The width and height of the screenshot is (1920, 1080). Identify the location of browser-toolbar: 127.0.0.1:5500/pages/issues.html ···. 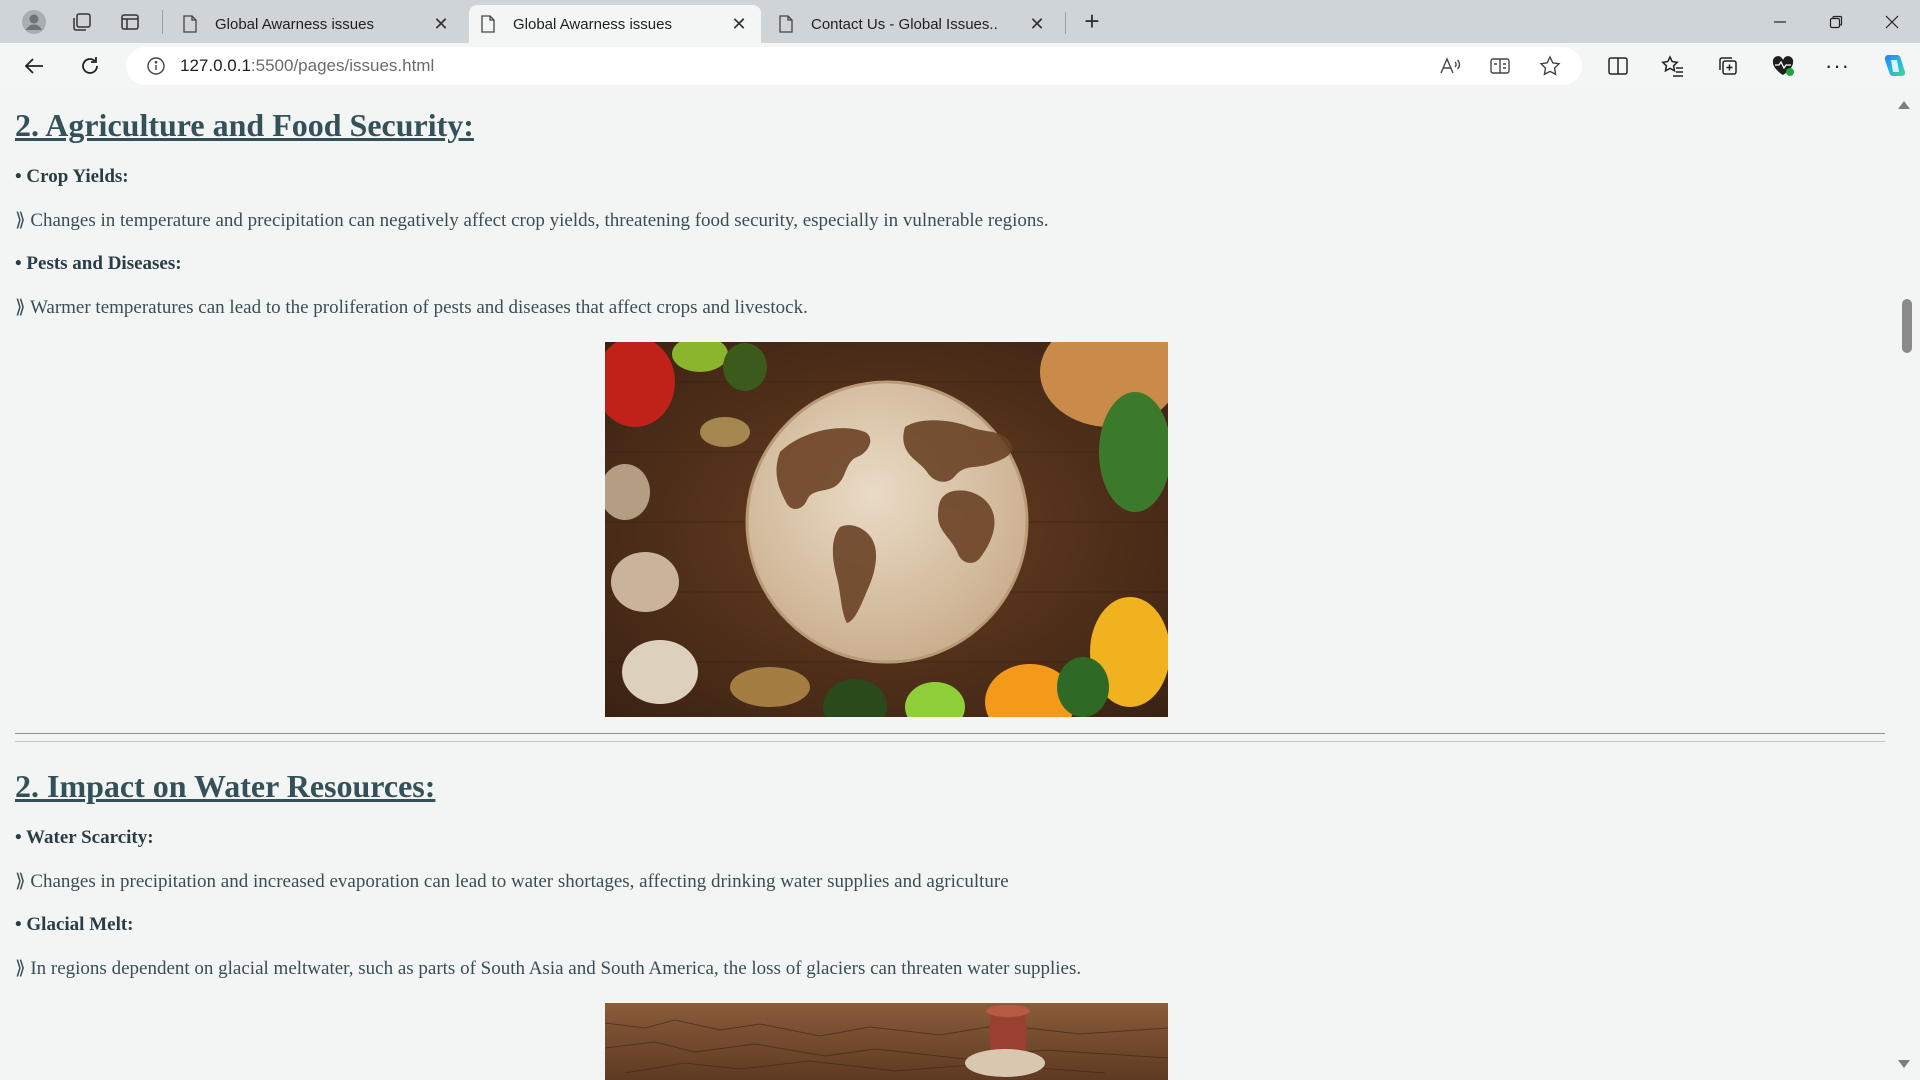
(960, 66).